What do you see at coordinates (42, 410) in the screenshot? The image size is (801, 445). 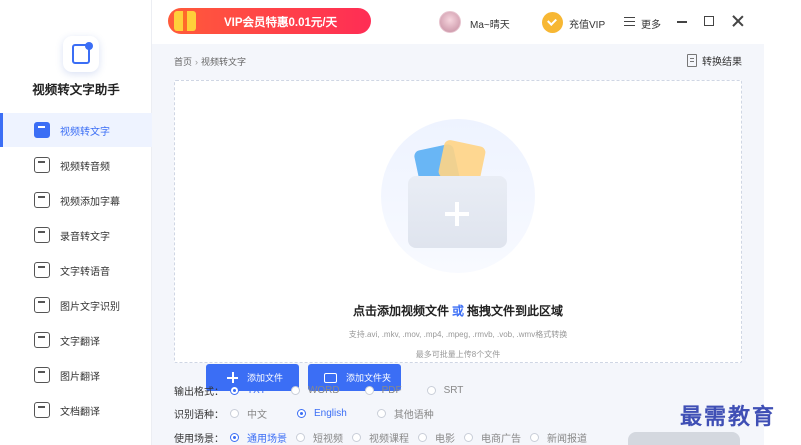 I see `doc-translate-icon` at bounding box center [42, 410].